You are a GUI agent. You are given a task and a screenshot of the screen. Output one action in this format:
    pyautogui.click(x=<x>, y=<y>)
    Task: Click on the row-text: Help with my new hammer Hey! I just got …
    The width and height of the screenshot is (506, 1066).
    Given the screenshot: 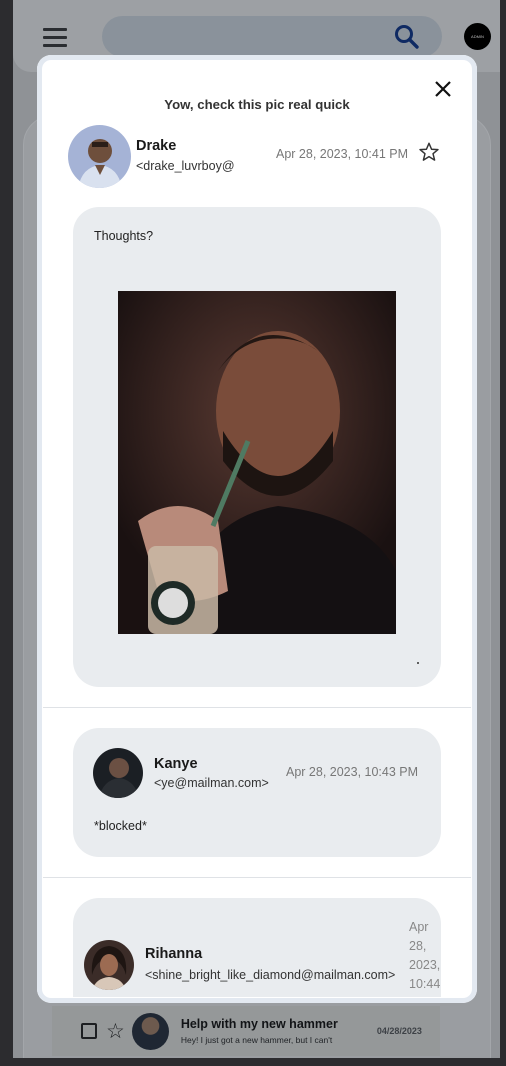 What is the action you would take?
    pyautogui.click(x=276, y=1031)
    